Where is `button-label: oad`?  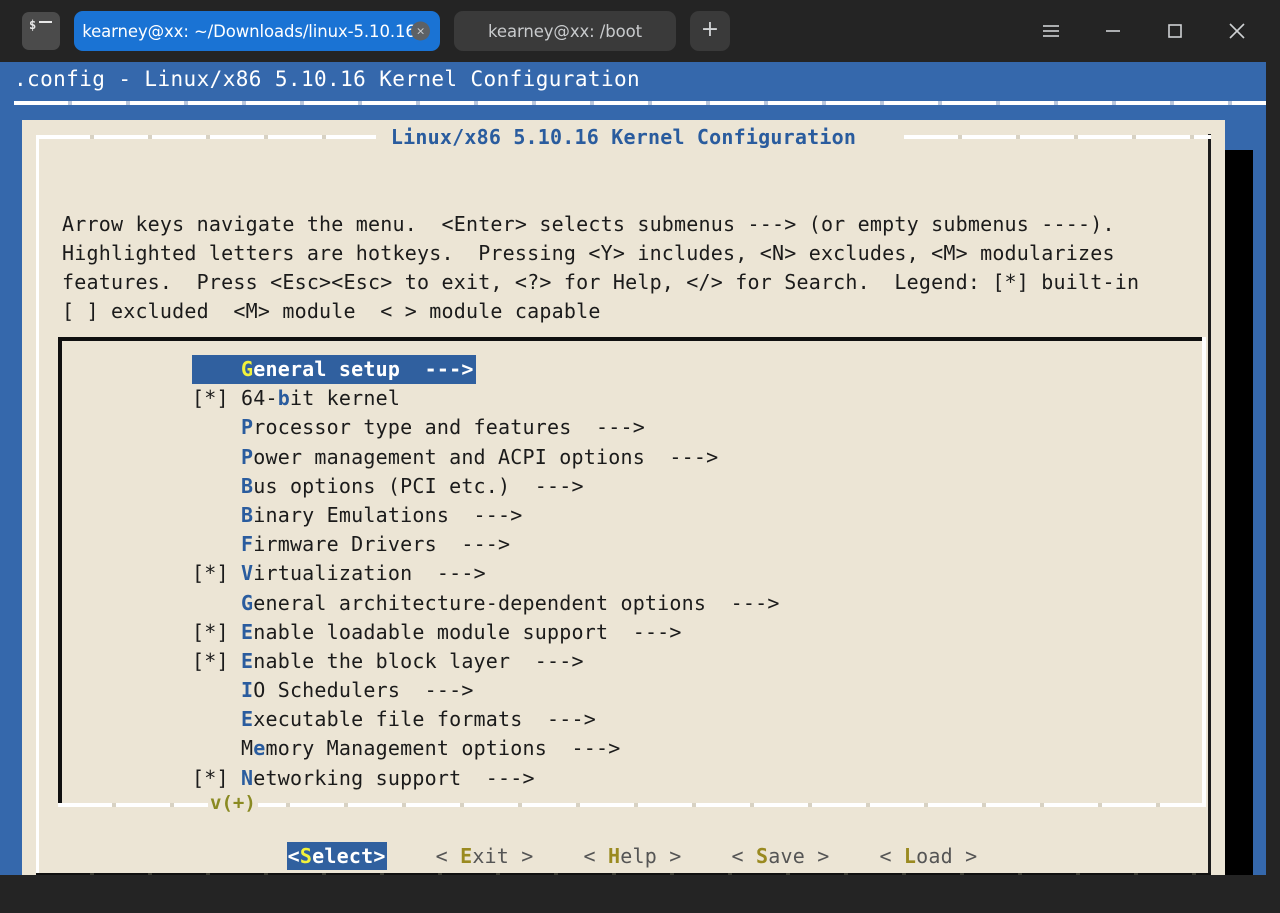 button-label: oad is located at coordinates (941, 856).